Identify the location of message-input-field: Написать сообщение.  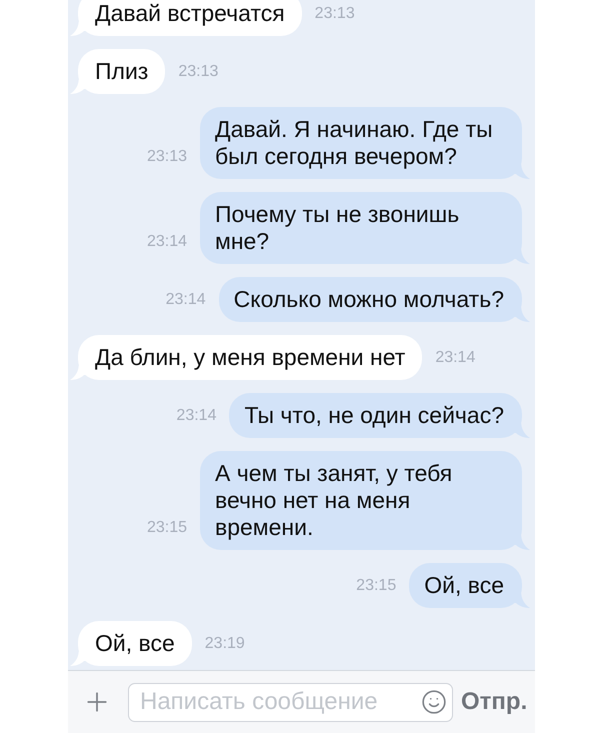
(290, 702).